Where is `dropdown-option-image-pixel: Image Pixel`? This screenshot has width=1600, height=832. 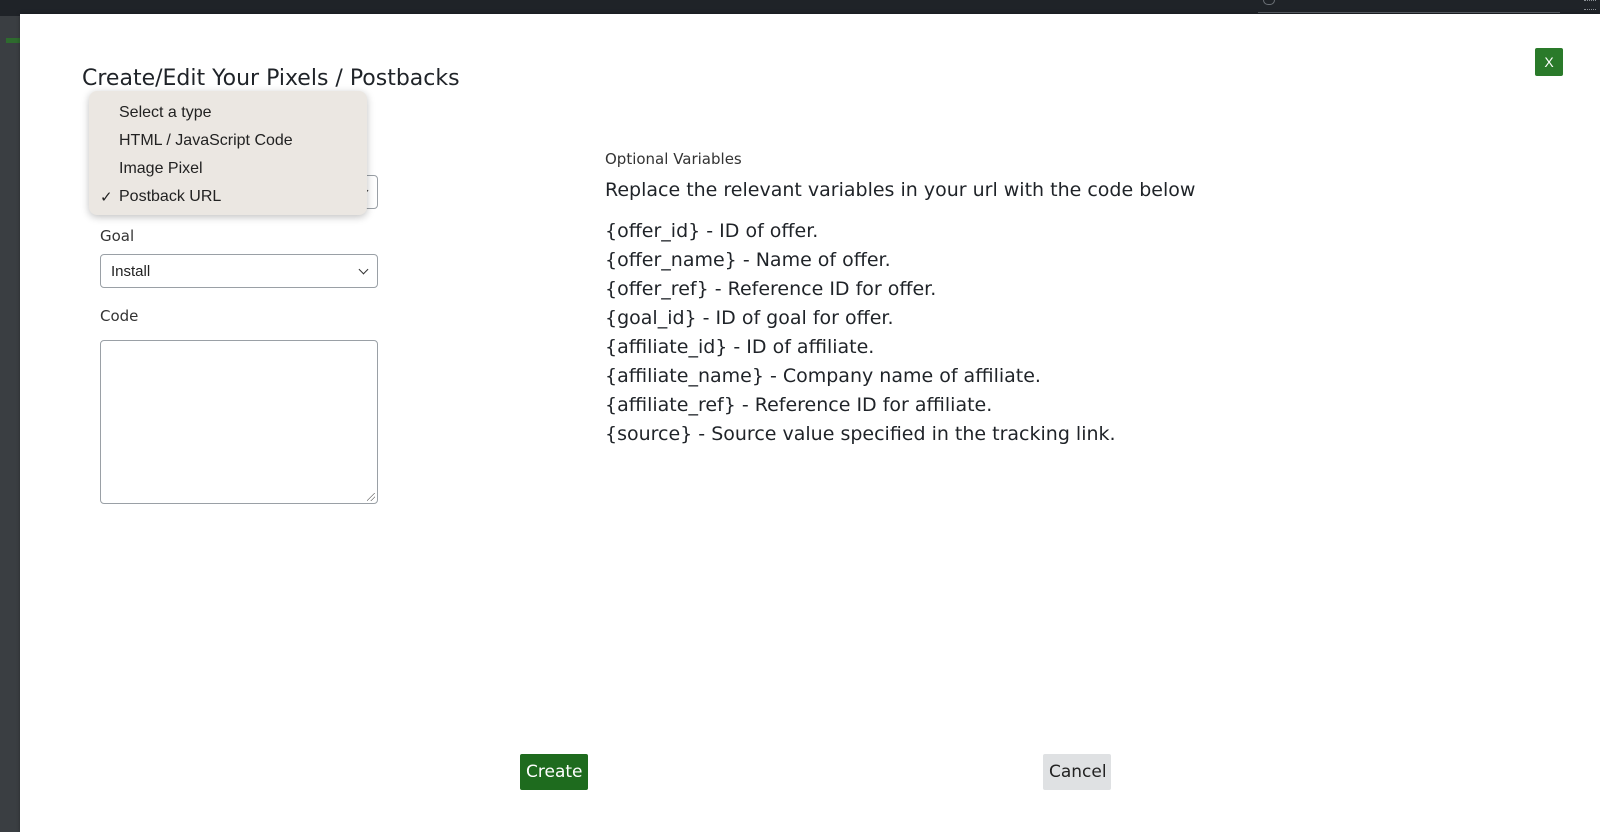
dropdown-option-image-pixel: Image Pixel is located at coordinates (228, 169).